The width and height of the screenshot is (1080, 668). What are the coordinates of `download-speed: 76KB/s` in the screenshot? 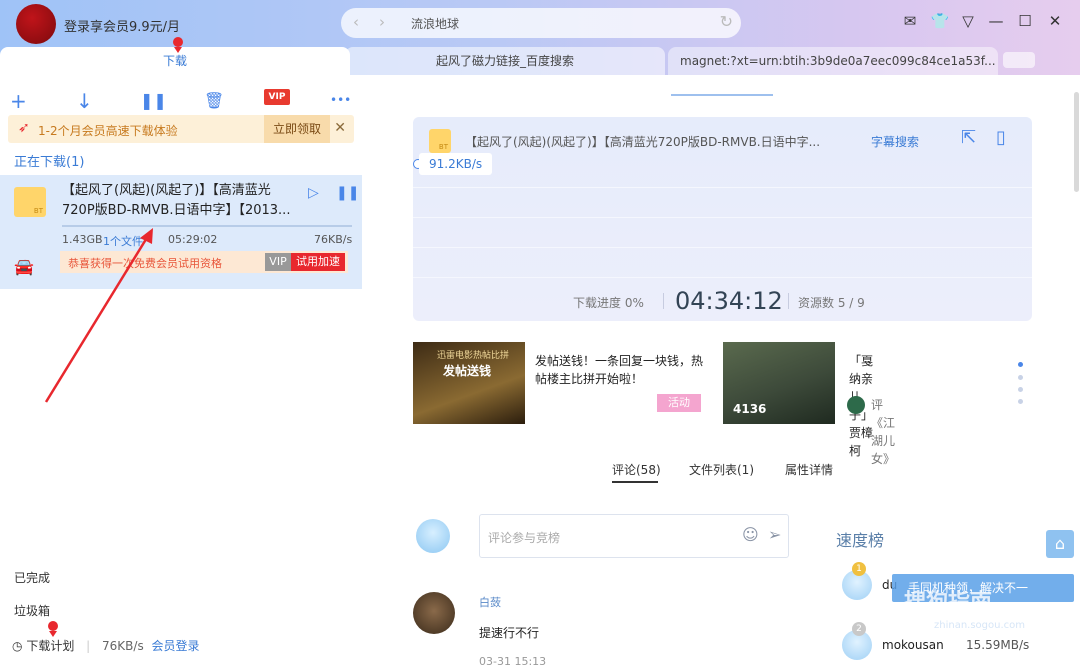 It's located at (333, 239).